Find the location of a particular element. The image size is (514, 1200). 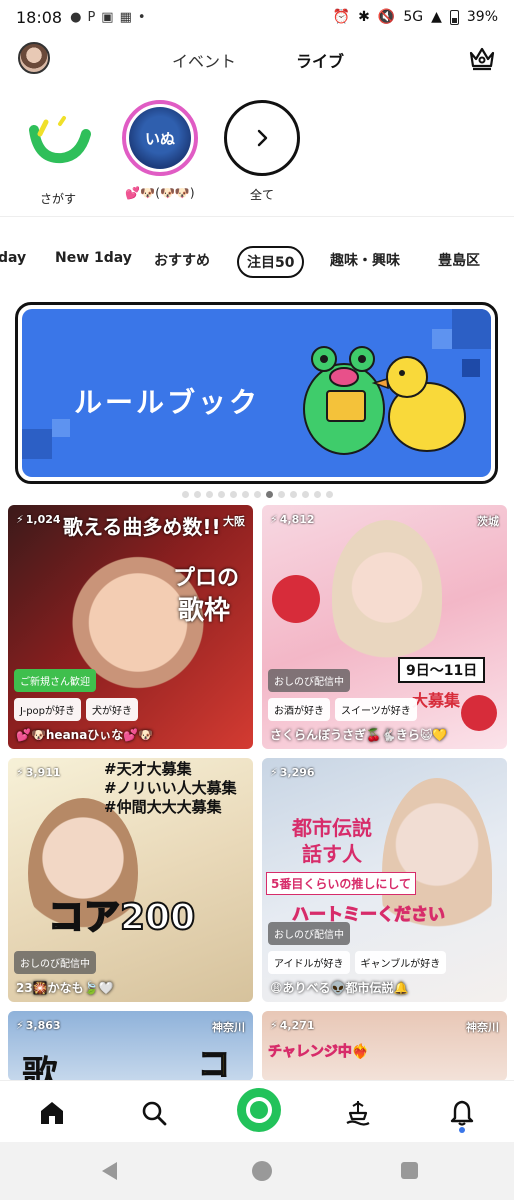

package-icon: ▦ is located at coordinates (125, 17).